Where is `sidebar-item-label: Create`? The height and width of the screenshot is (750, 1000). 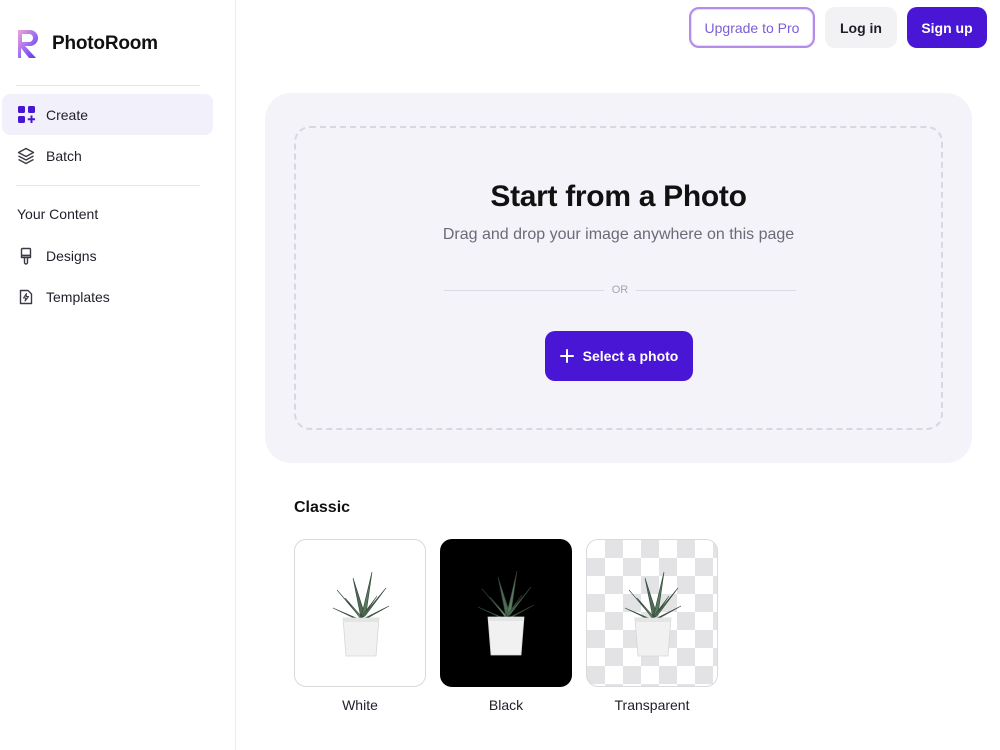 sidebar-item-label: Create is located at coordinates (67, 114).